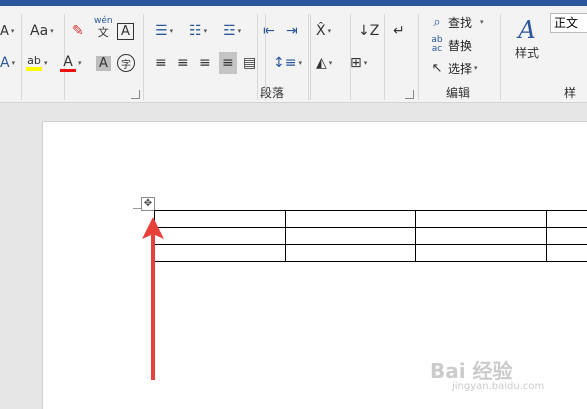 This screenshot has width=587, height=409. I want to click on editing-group-label: 编辑, so click(458, 92).